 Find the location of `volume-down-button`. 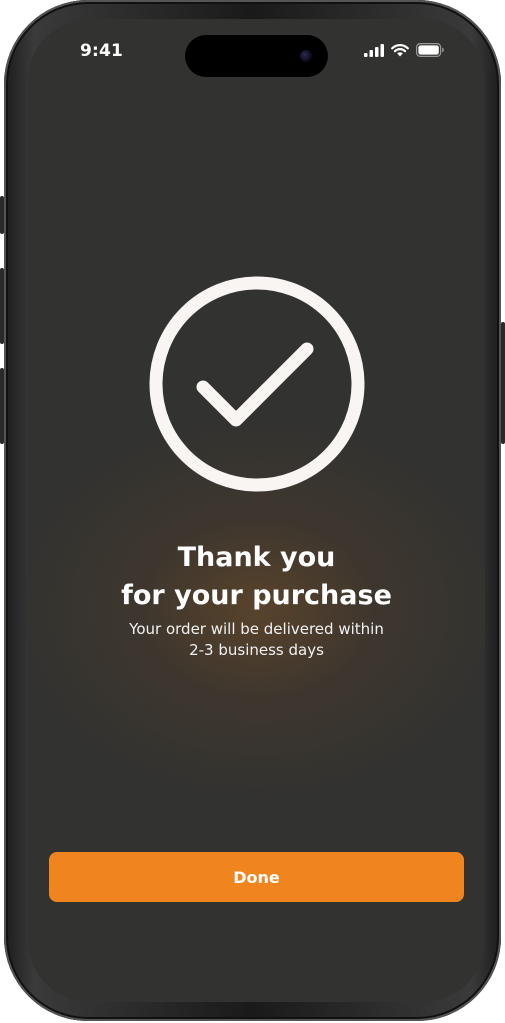

volume-down-button is located at coordinates (2, 406).